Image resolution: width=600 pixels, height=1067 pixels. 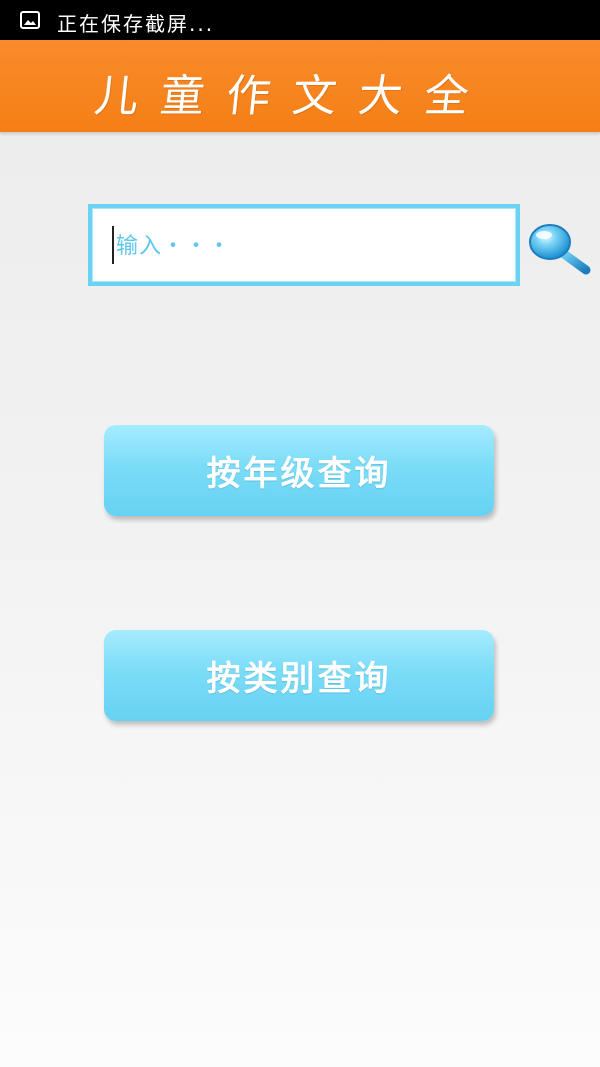 I want to click on app-header: 儿童作文大全, so click(x=300, y=86).